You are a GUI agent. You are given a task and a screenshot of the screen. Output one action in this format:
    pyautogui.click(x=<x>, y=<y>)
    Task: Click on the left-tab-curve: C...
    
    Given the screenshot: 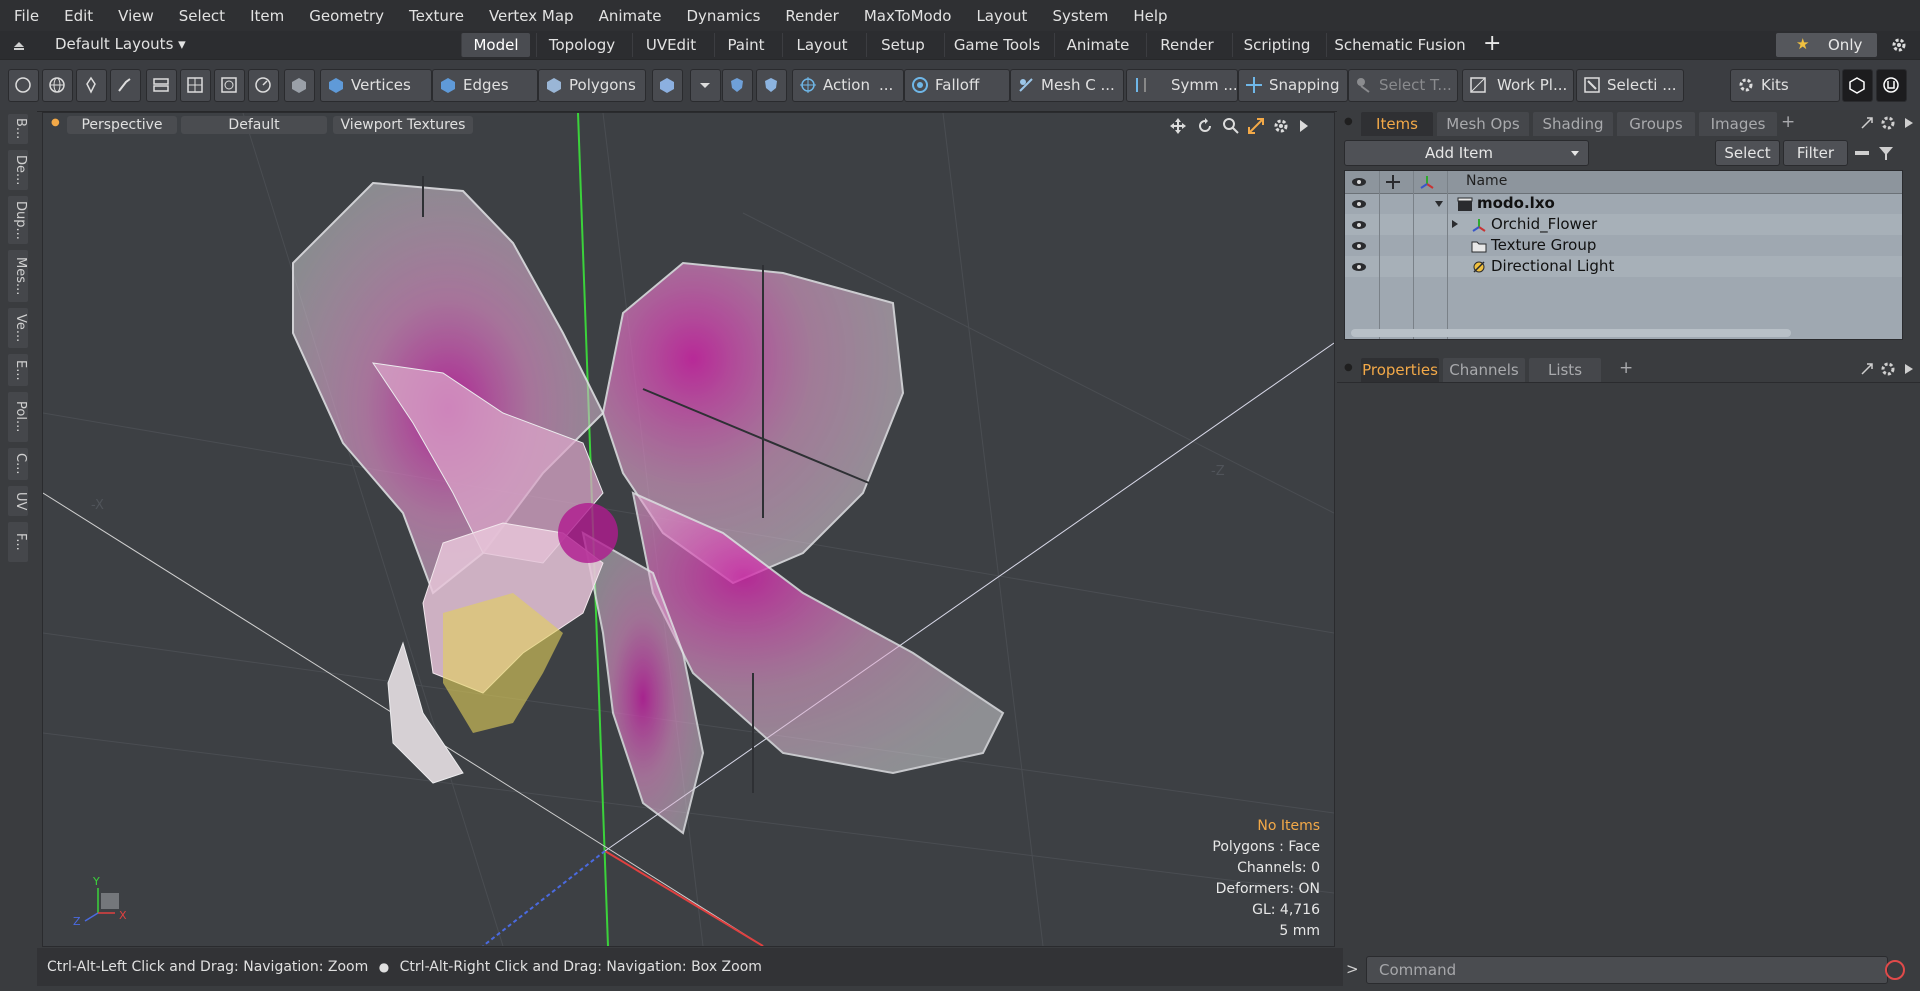 What is the action you would take?
    pyautogui.click(x=18, y=464)
    